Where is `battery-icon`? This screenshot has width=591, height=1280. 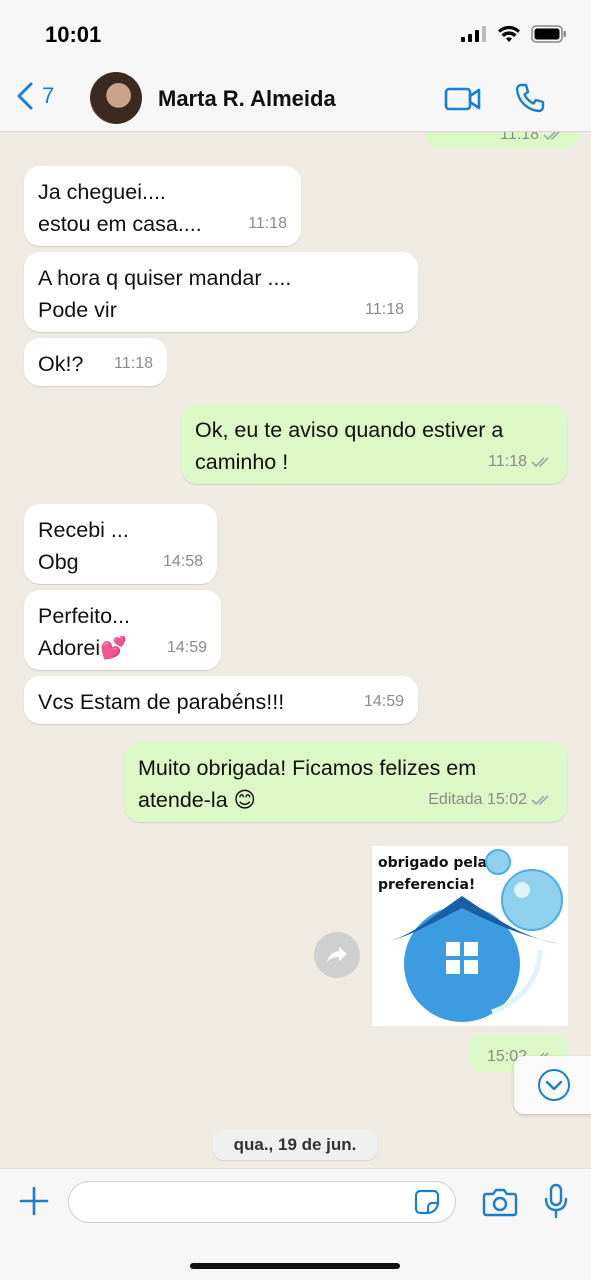
battery-icon is located at coordinates (548, 34).